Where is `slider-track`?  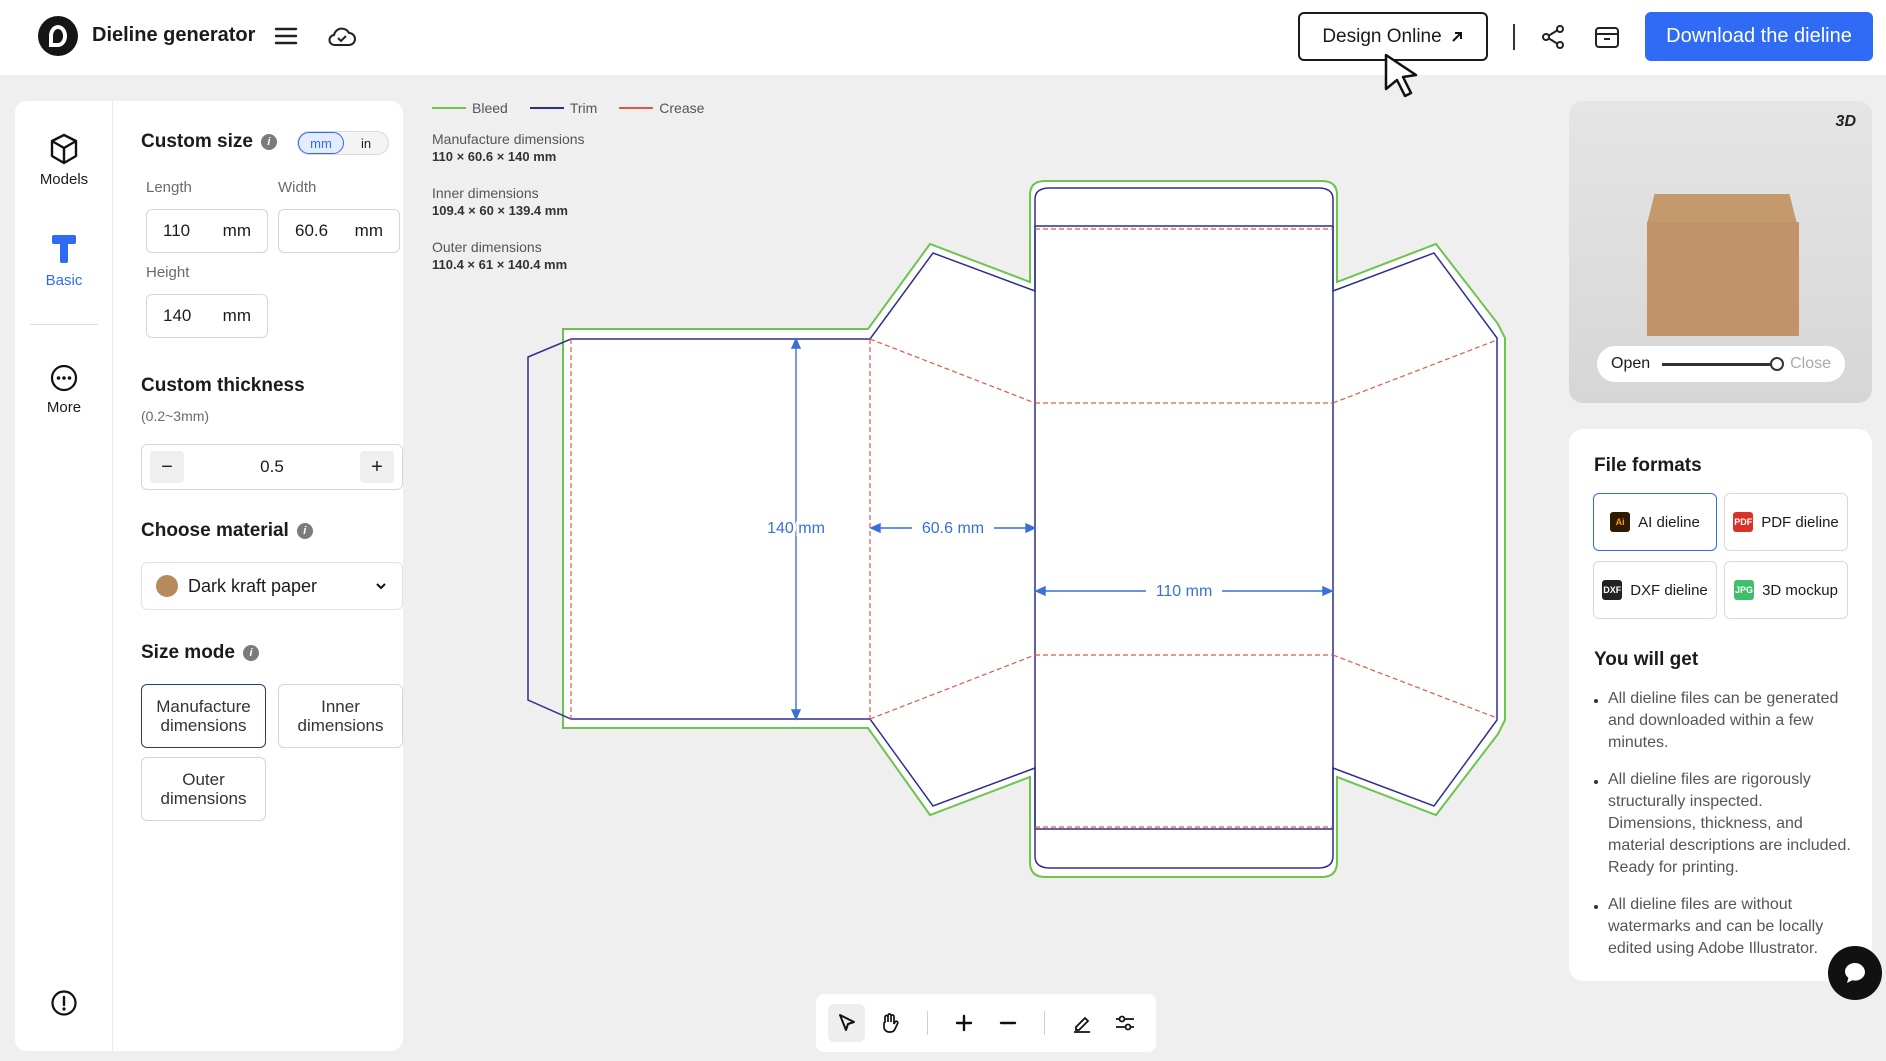
slider-track is located at coordinates (1723, 363).